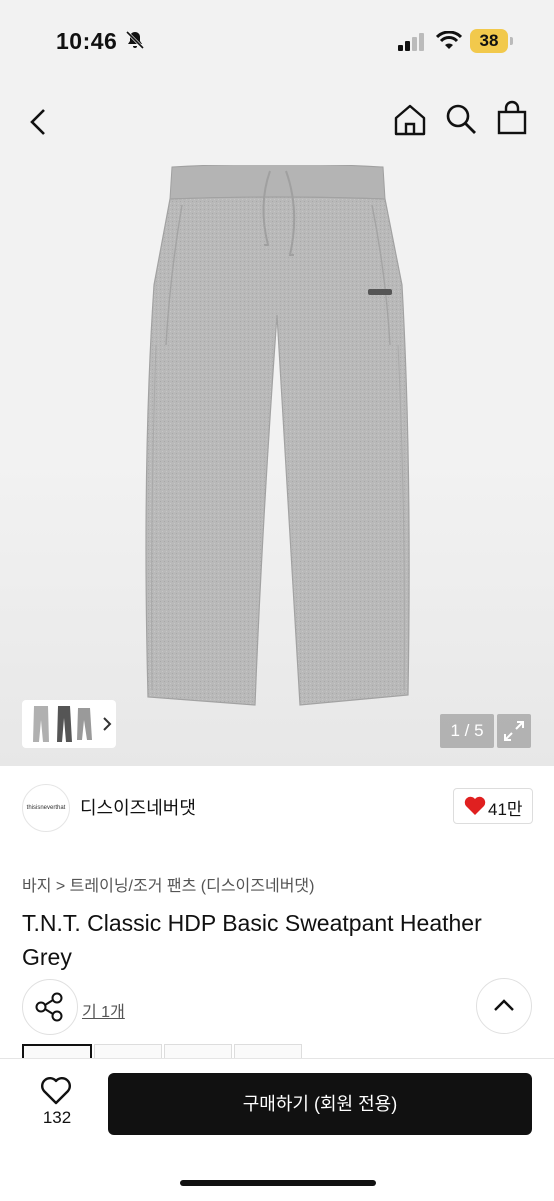 This screenshot has height=1201, width=554. What do you see at coordinates (278, 1183) in the screenshot?
I see `home-indicator` at bounding box center [278, 1183].